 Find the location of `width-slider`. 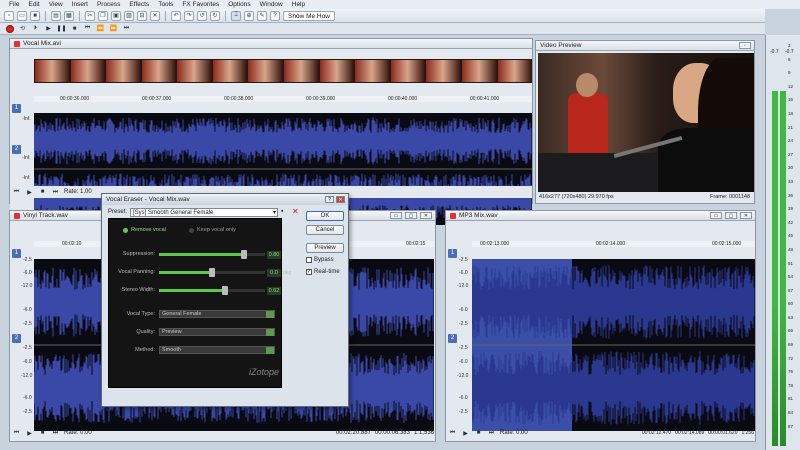

width-slider is located at coordinates (212, 290).